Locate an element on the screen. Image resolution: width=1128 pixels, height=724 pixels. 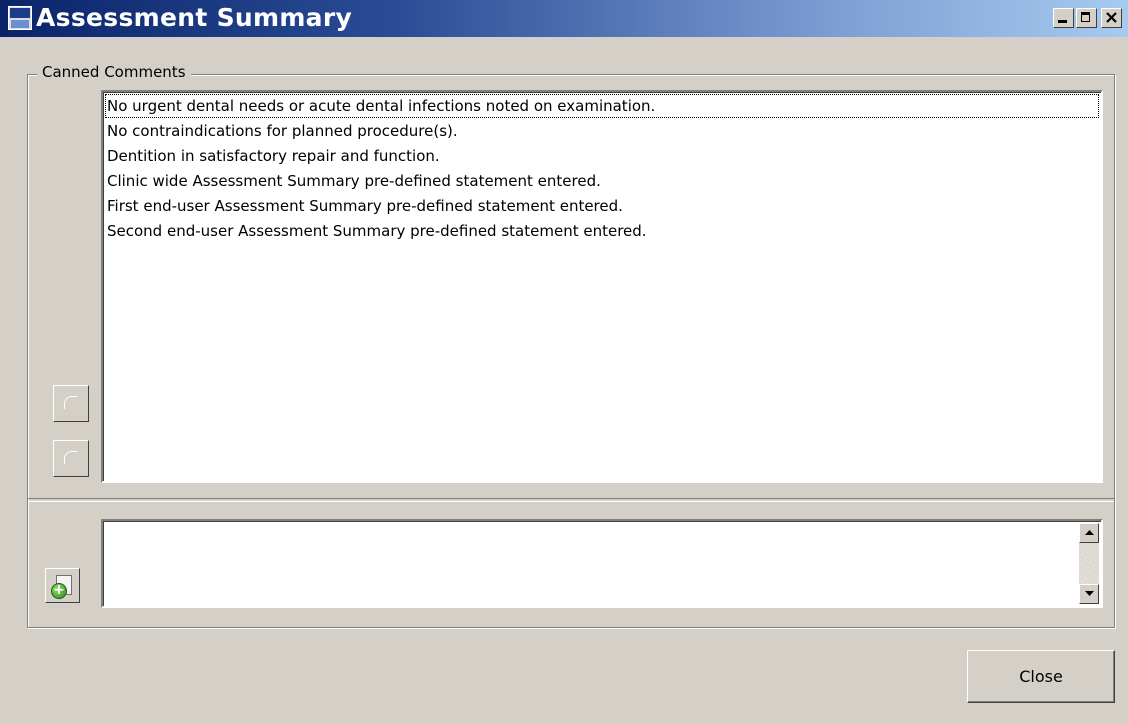
move-up-button is located at coordinates (71, 403).